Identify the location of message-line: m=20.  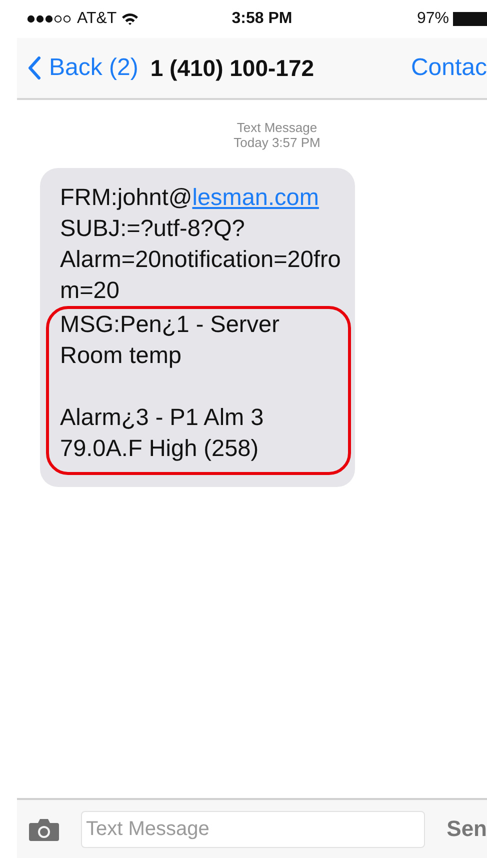
(90, 290).